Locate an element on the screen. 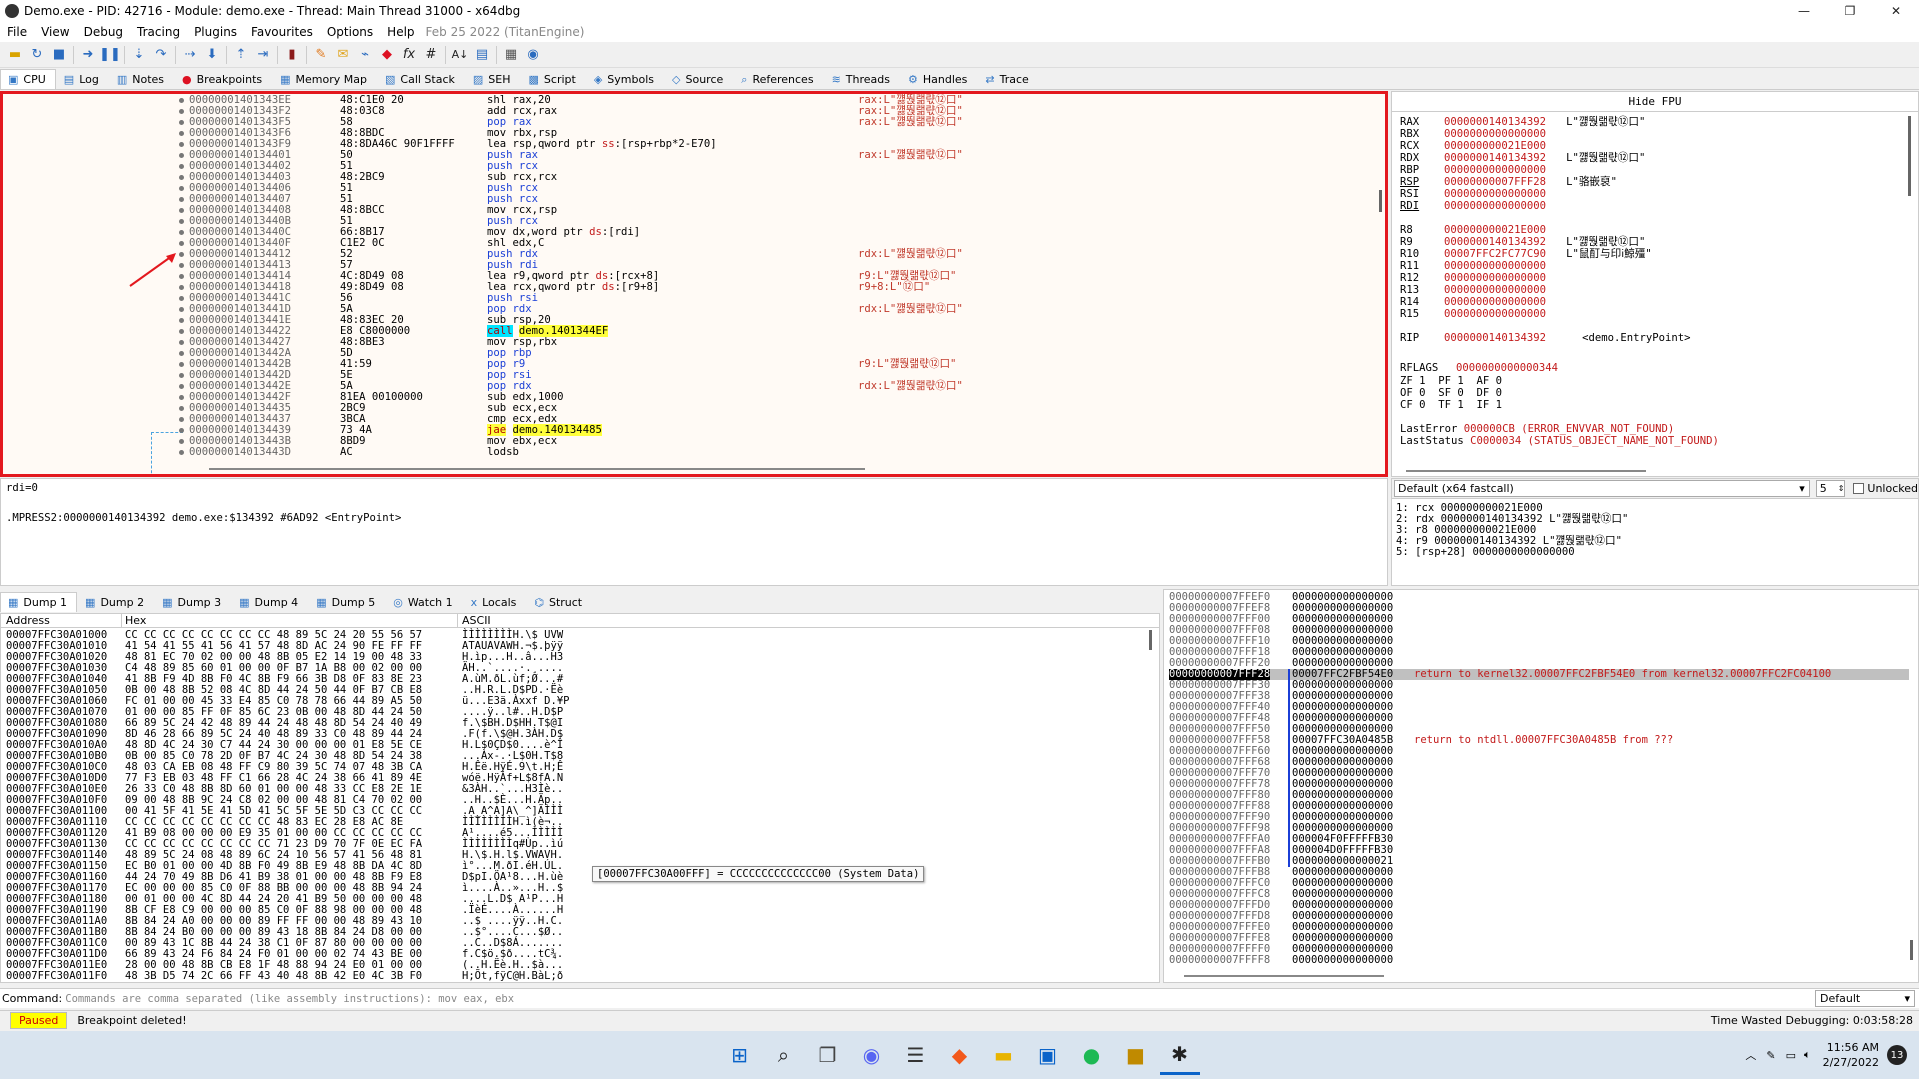 Image resolution: width=1919 pixels, height=1079 pixels. tab-dump-4: ▦ Dump 4 is located at coordinates (269, 602).